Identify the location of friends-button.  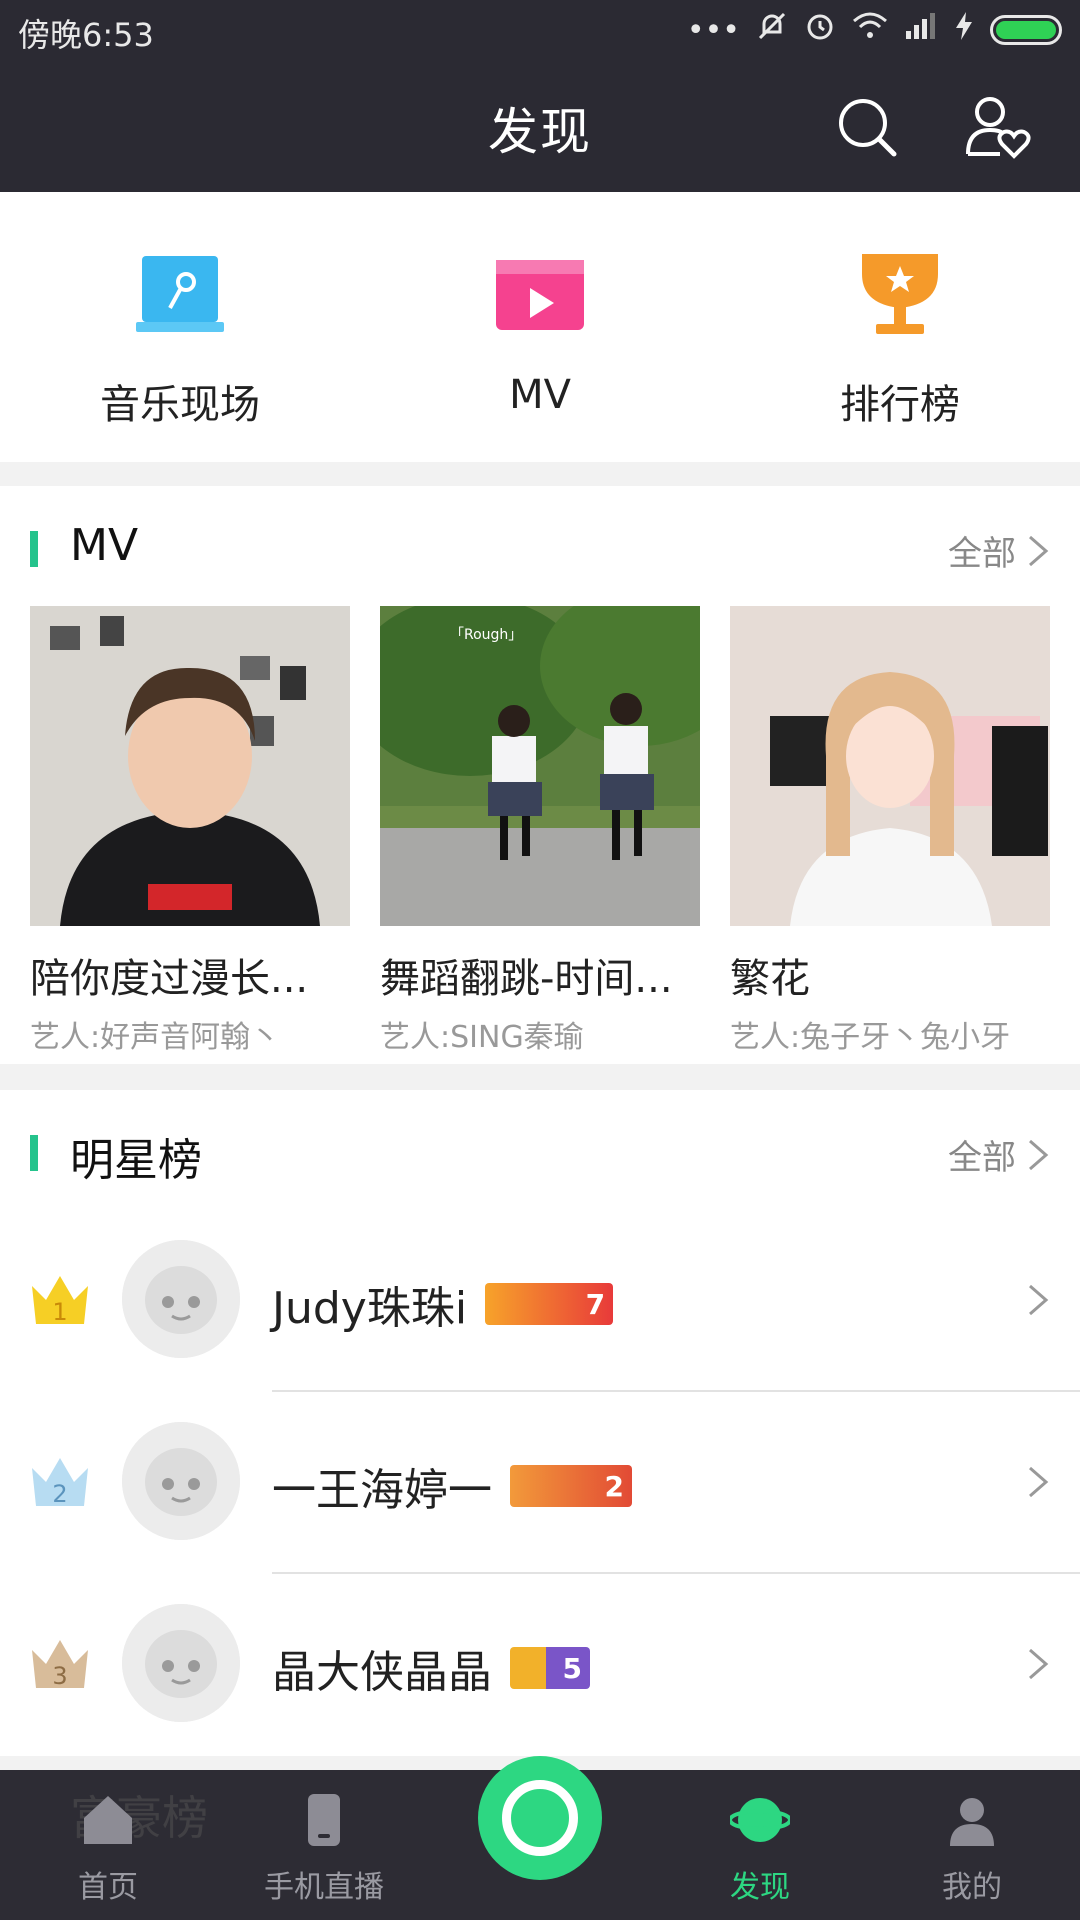
(997, 127).